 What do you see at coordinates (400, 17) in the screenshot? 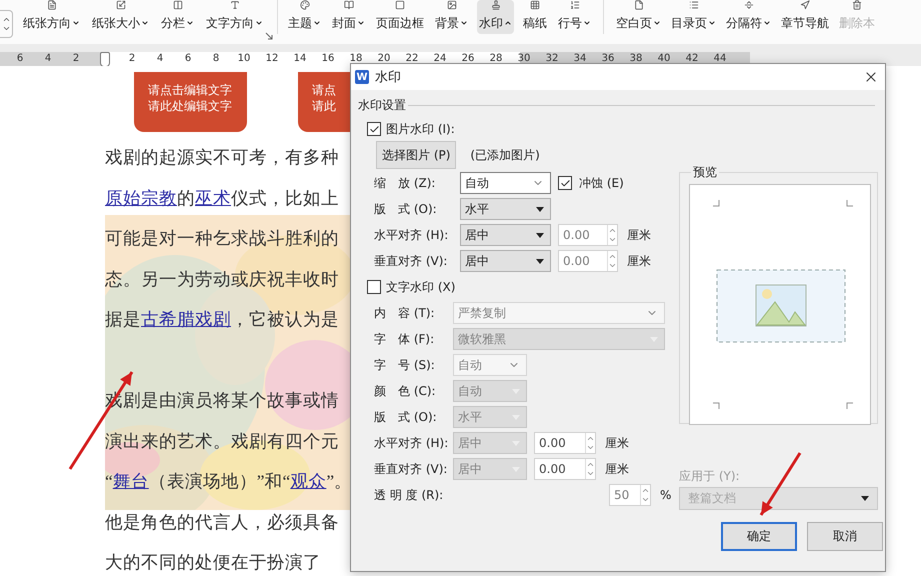
I see `ribbon-button: 页面边框` at bounding box center [400, 17].